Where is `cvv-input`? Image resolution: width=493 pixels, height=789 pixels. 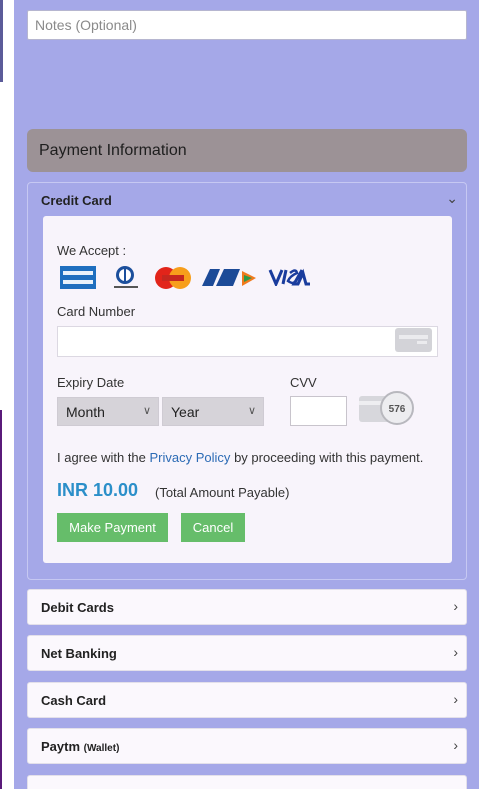
cvv-input is located at coordinates (318, 411).